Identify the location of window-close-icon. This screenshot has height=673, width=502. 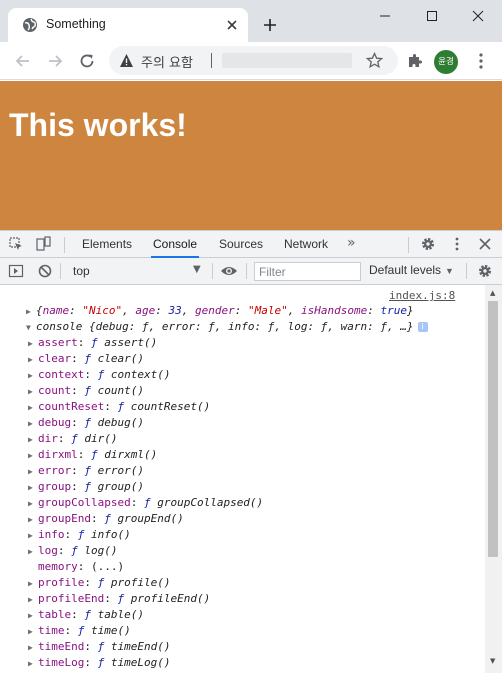
(478, 16).